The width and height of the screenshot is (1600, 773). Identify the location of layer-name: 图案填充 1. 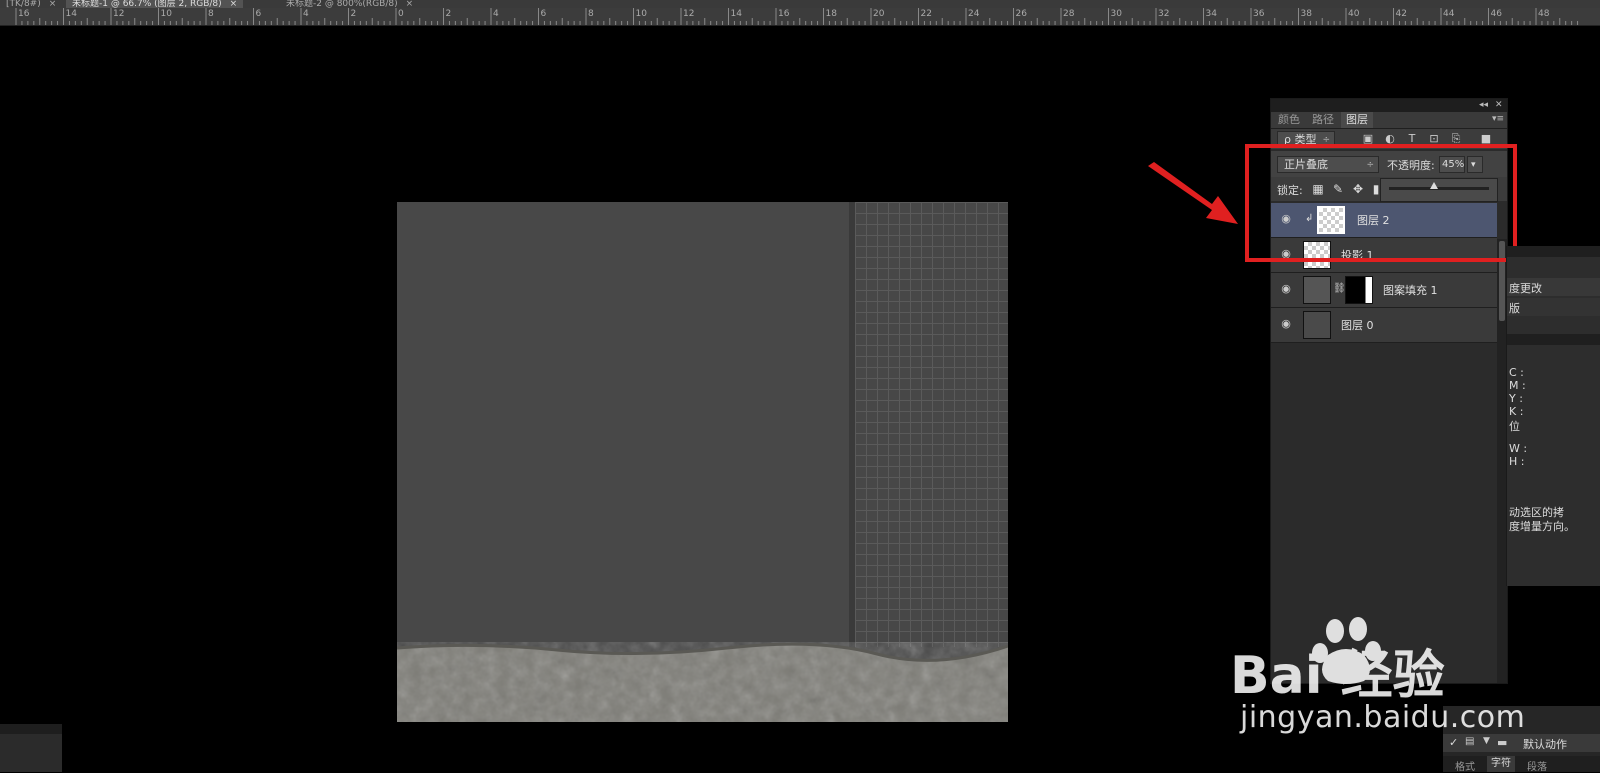
(1410, 290).